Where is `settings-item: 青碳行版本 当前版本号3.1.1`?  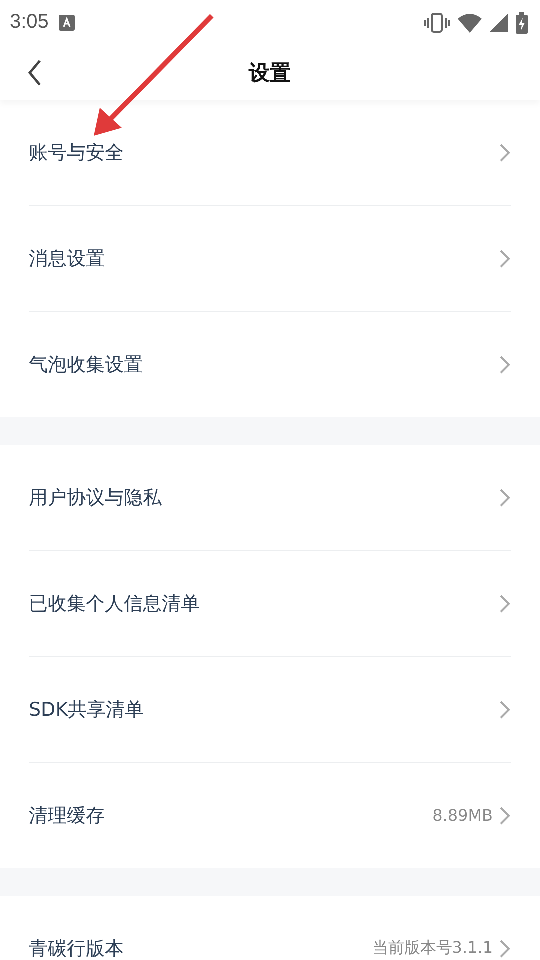 settings-item: 青碳行版本 当前版本号3.1.1 is located at coordinates (270, 928).